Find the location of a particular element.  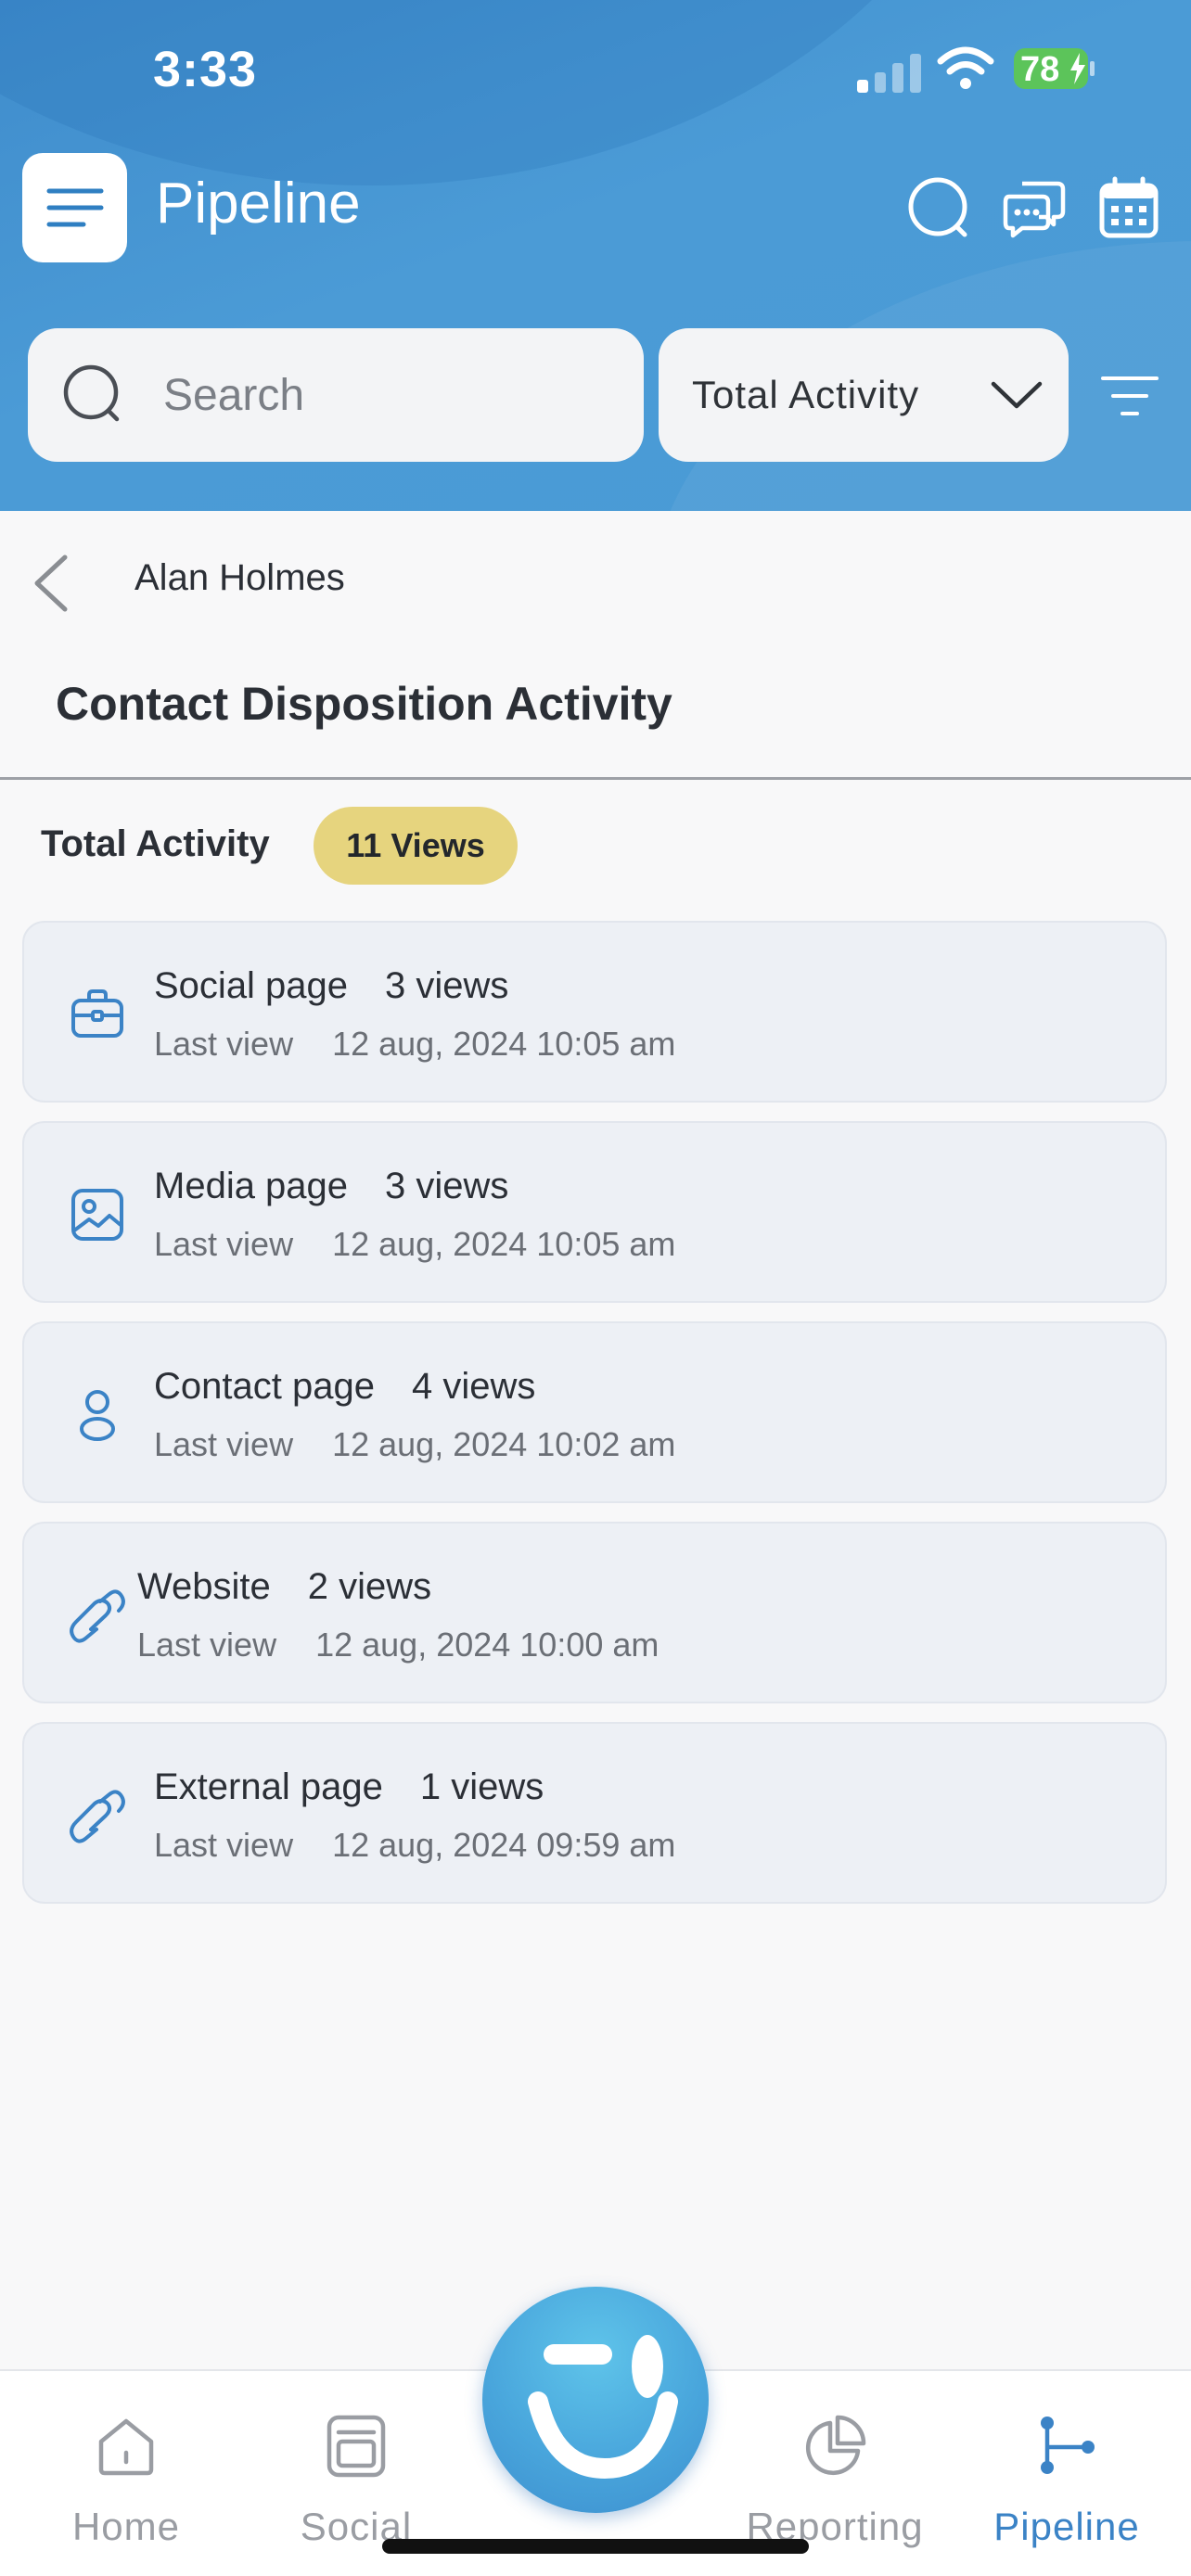

nav-item-home: Home is located at coordinates (126, 2473).